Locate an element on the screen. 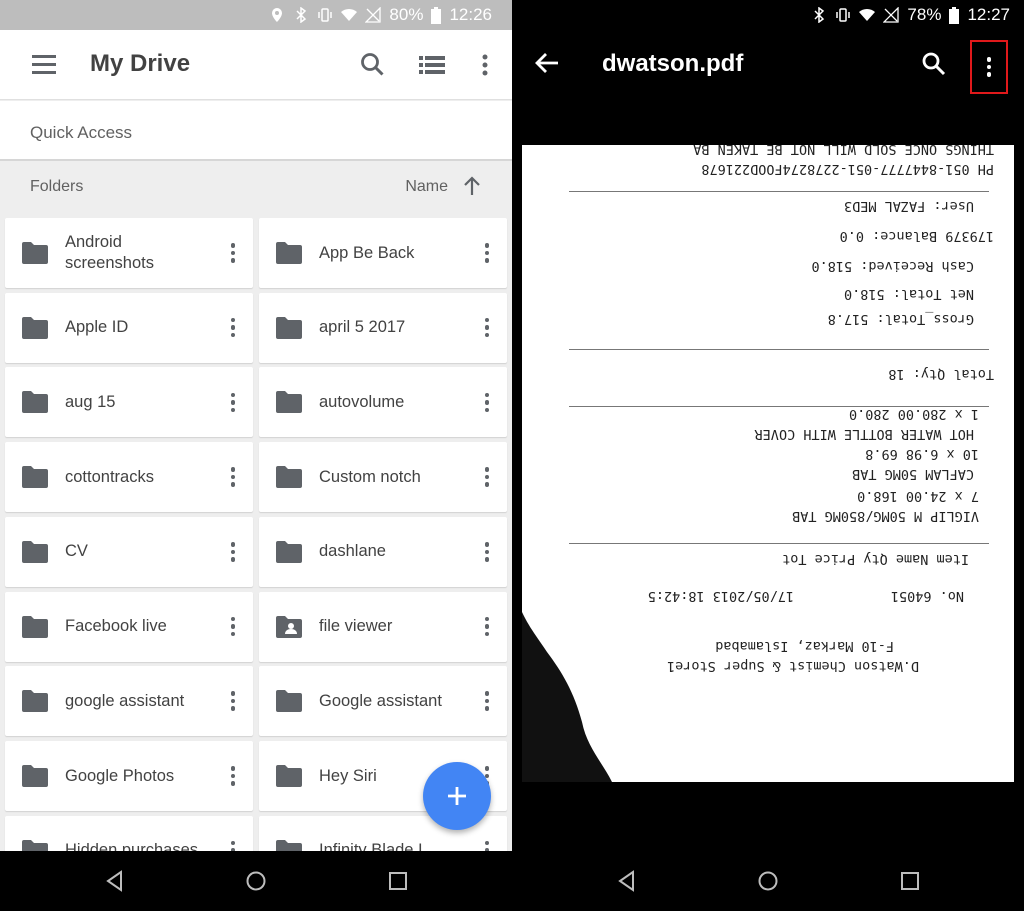  folder-name: Hidden purchases is located at coordinates (131, 846).